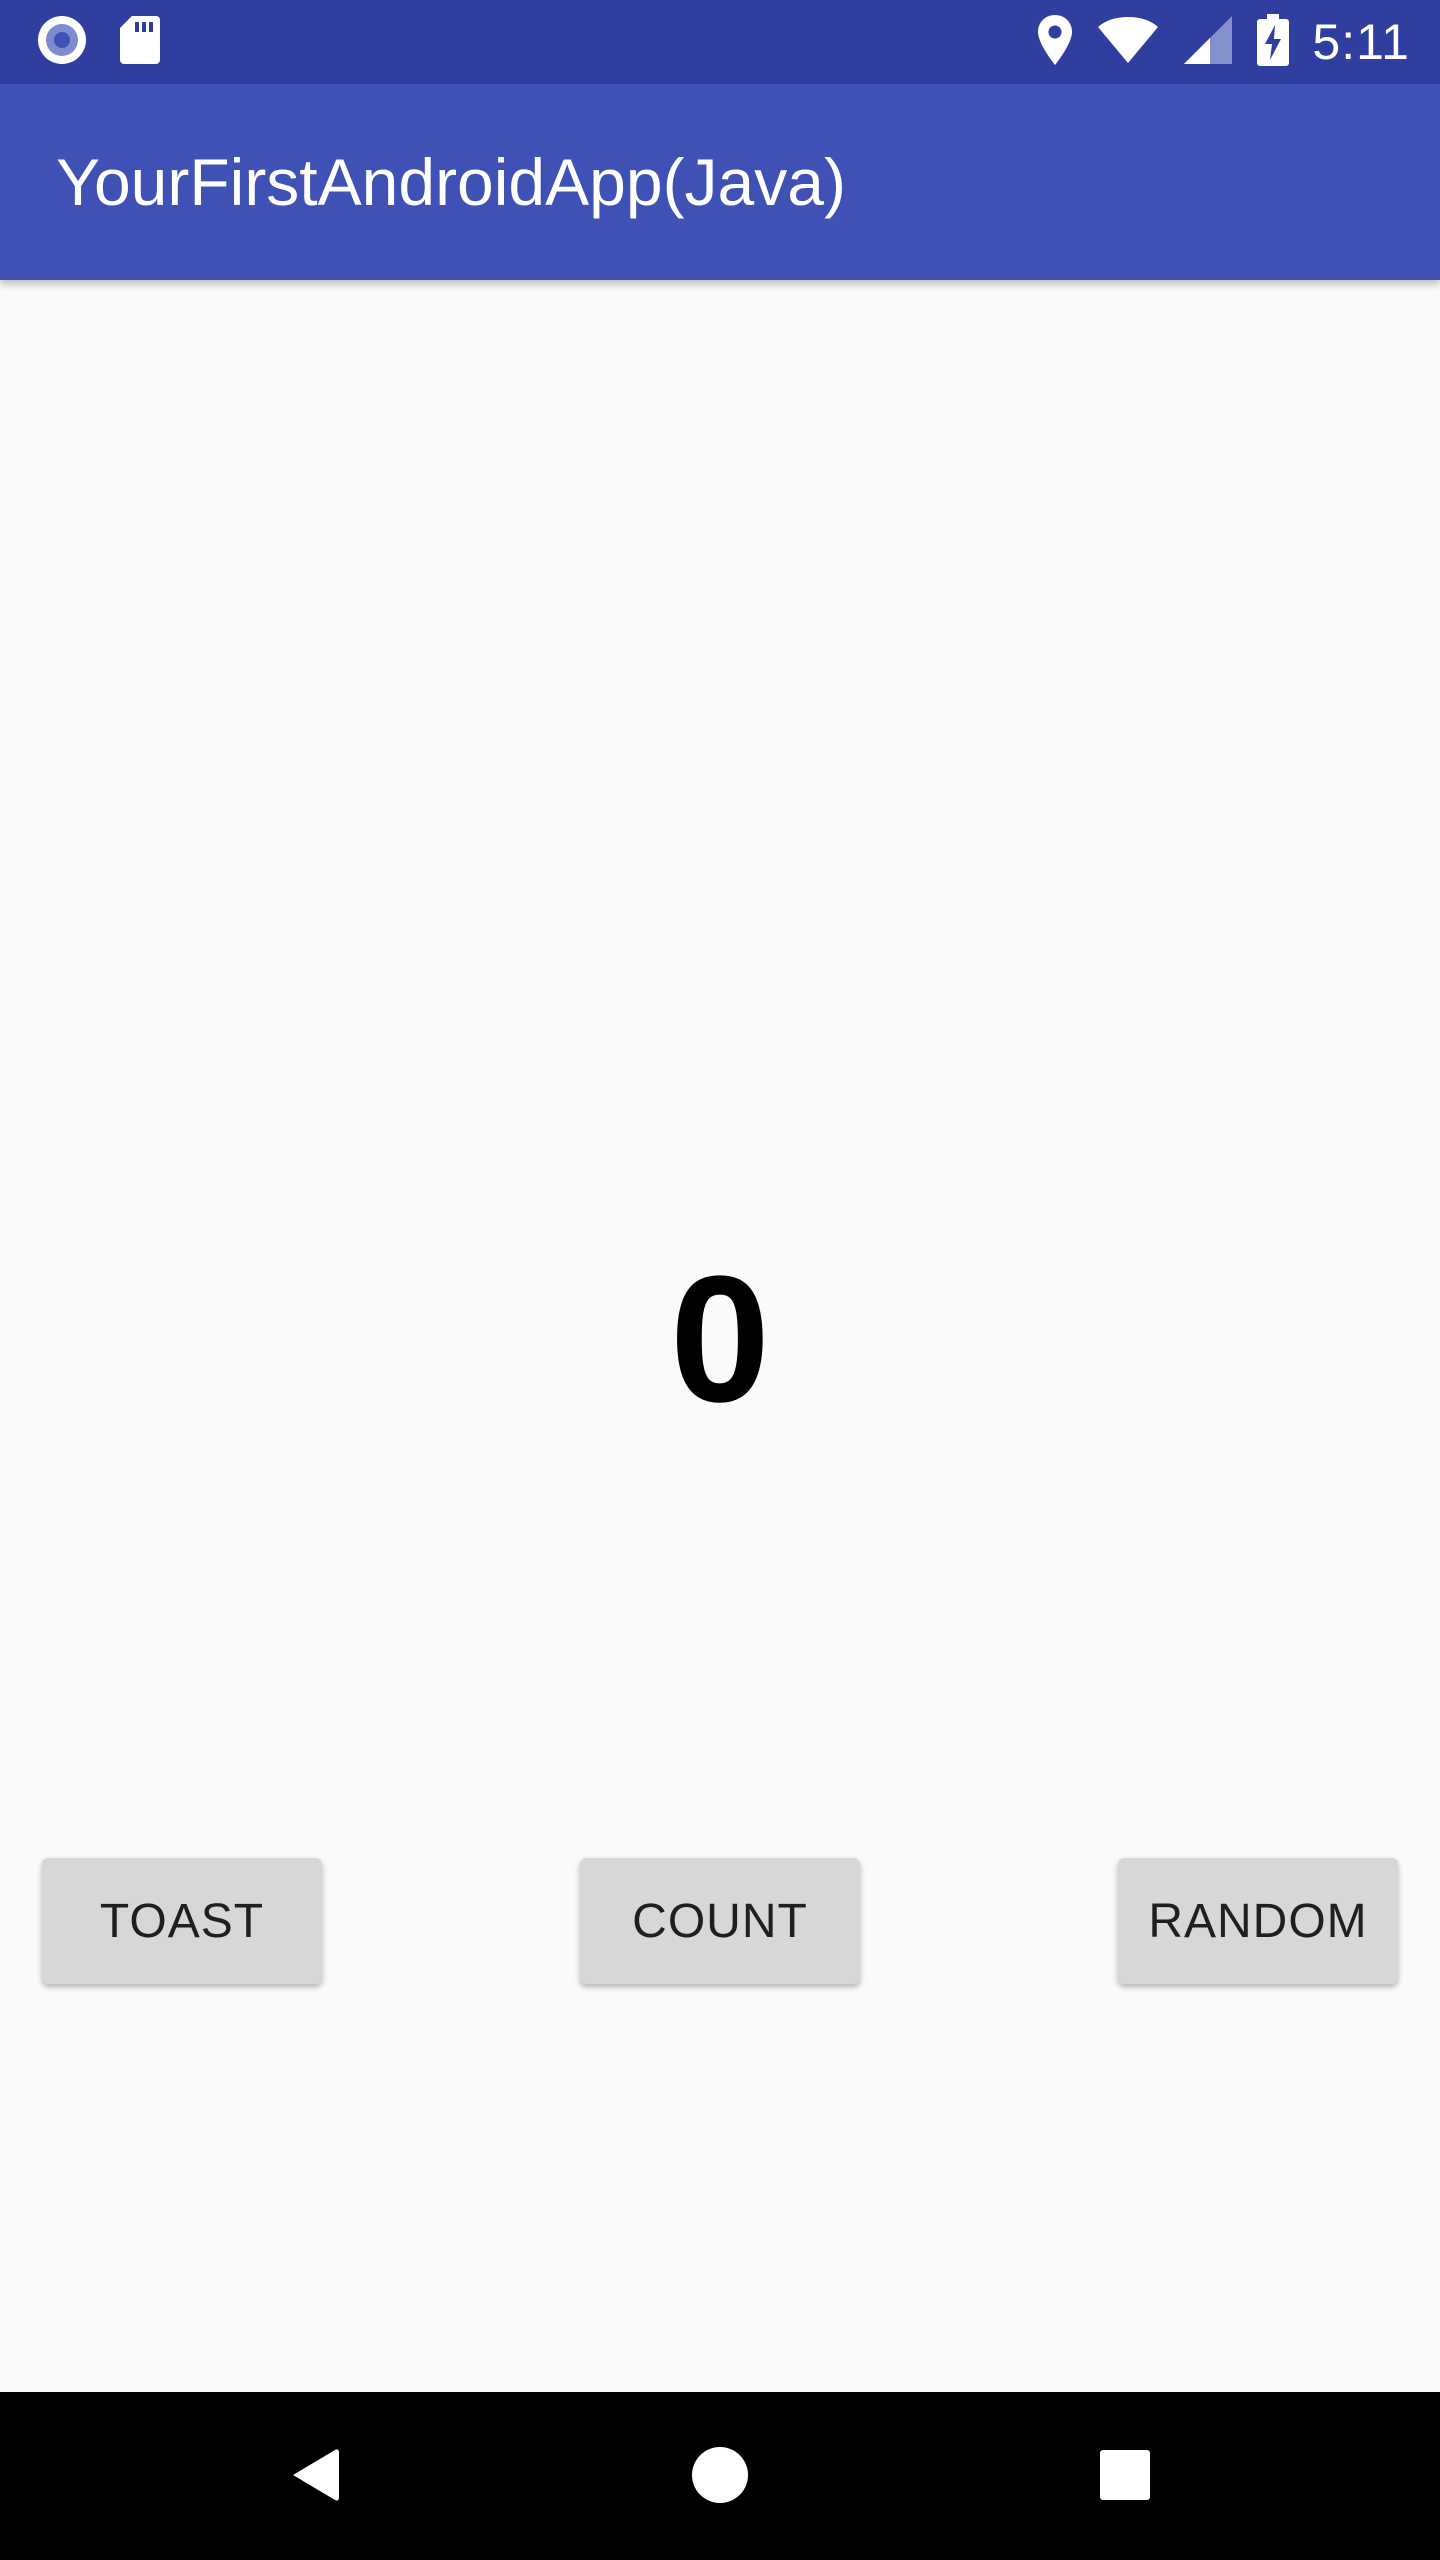 The height and width of the screenshot is (2560, 1440). What do you see at coordinates (451, 182) in the screenshot?
I see `app-title: YourFirstAndroidApp(Java)` at bounding box center [451, 182].